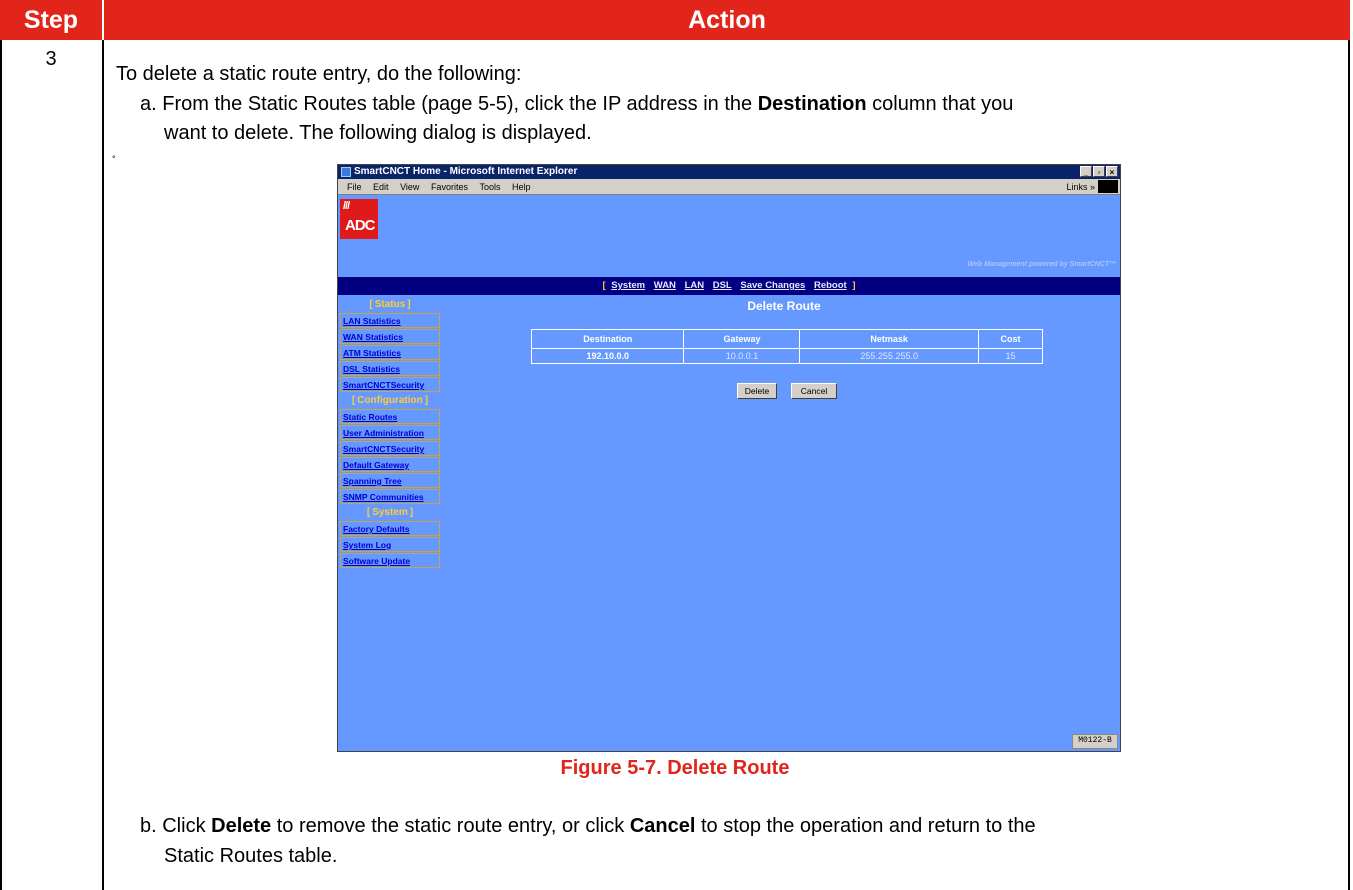  What do you see at coordinates (390, 544) in the screenshot?
I see `sidebar-item-system-log: System Log` at bounding box center [390, 544].